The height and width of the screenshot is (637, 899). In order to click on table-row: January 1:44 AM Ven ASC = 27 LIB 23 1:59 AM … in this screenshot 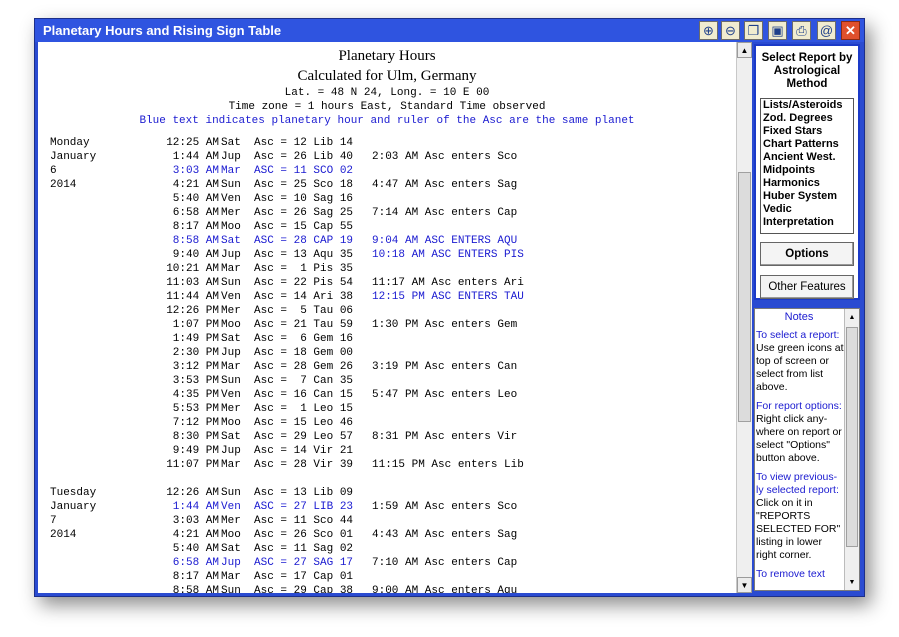, I will do `click(390, 508)`.